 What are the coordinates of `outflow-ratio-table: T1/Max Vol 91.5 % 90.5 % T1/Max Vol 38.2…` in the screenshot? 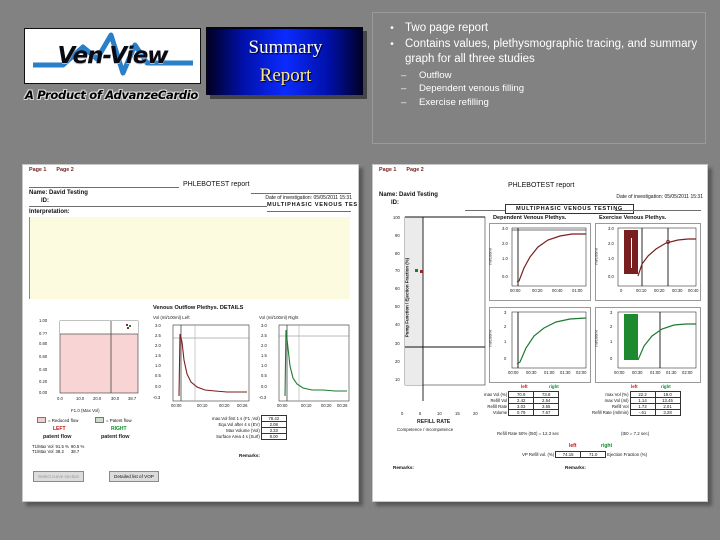 It's located at (58, 449).